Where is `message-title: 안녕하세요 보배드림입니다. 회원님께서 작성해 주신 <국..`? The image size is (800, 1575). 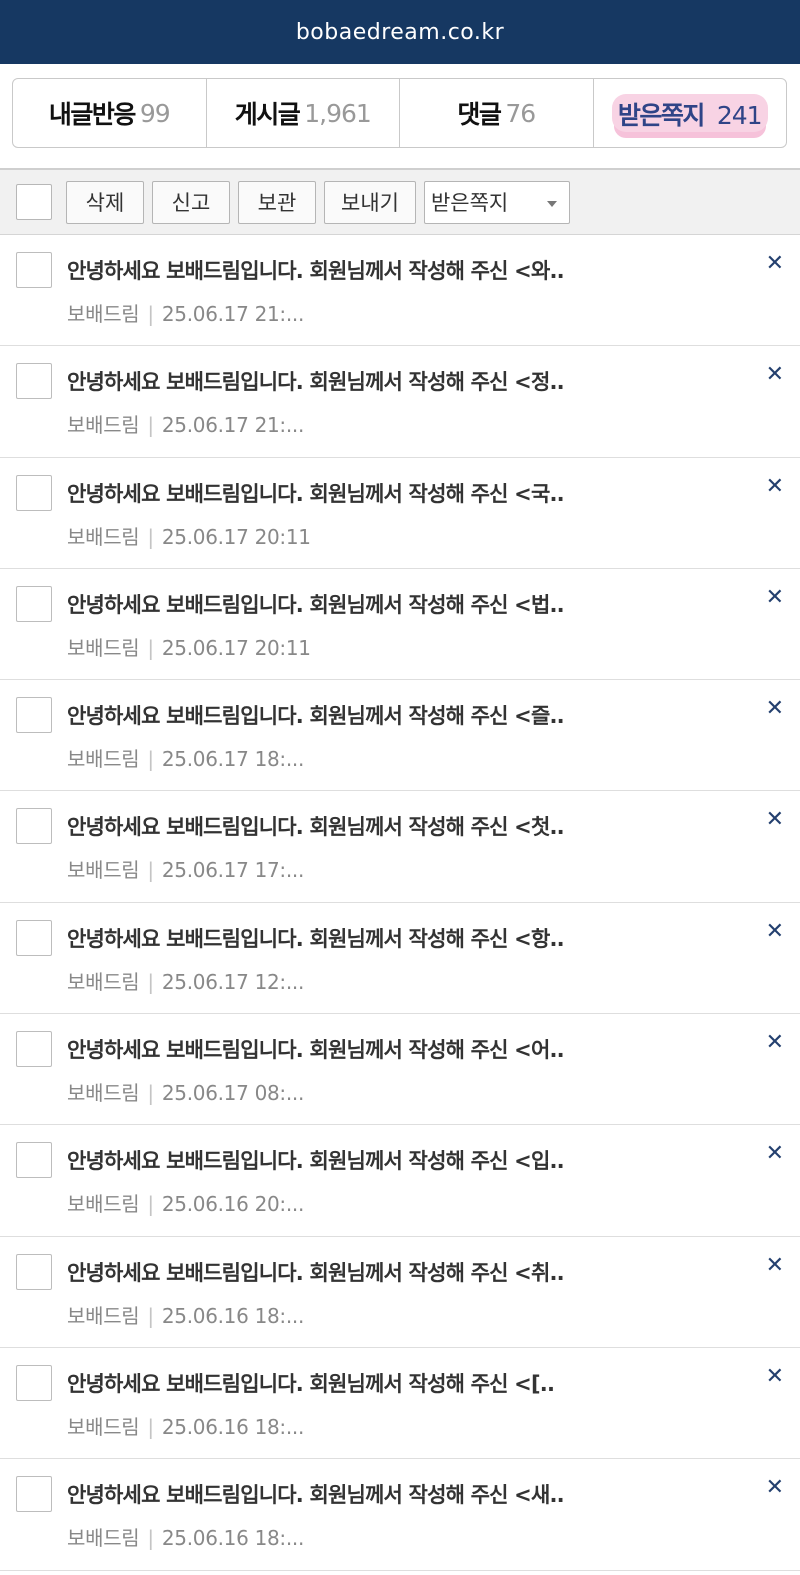 message-title: 안녕하세요 보배드림입니다. 회원님께서 작성해 주신 <국.. is located at coordinates (316, 493).